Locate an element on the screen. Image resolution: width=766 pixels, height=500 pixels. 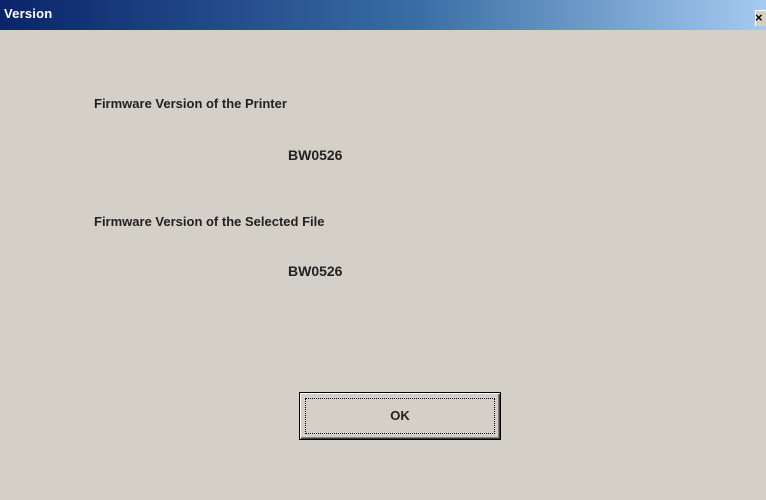
printer-firmware-label: Firmware Version of the Printer is located at coordinates (190, 103).